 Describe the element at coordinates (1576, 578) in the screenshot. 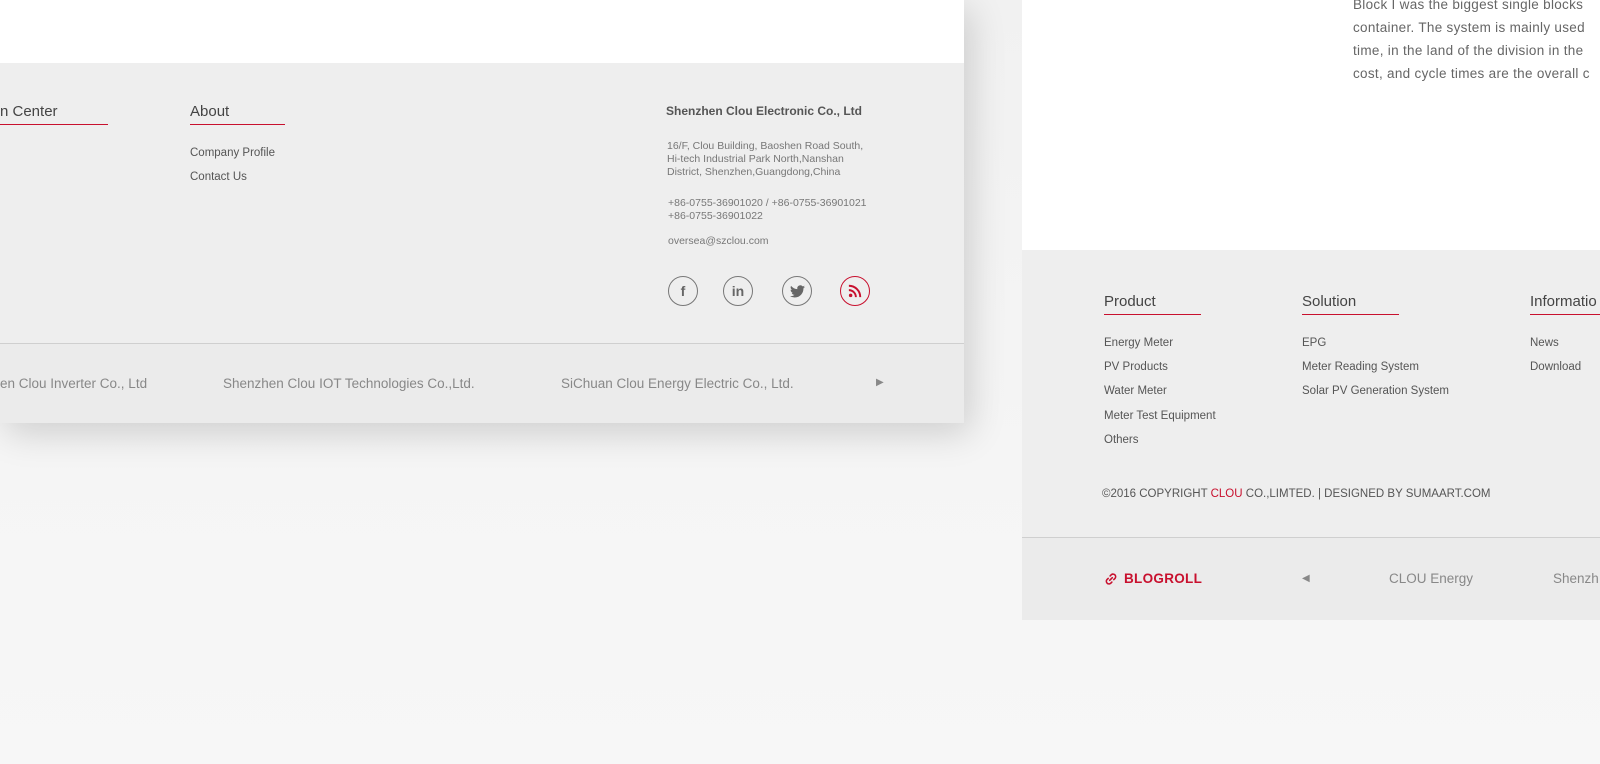

I see `blogroll-link: Shenzh` at that location.